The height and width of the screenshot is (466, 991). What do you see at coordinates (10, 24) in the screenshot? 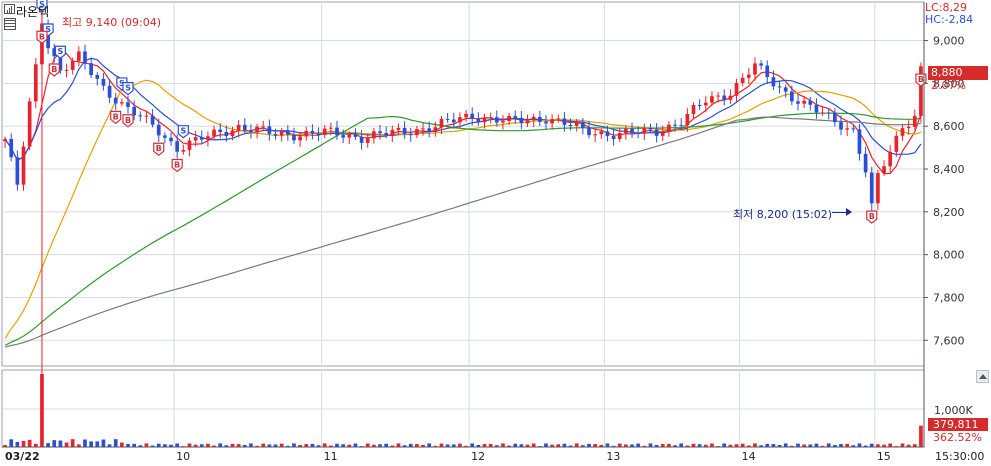
I see `grid-toggle-icon` at bounding box center [10, 24].